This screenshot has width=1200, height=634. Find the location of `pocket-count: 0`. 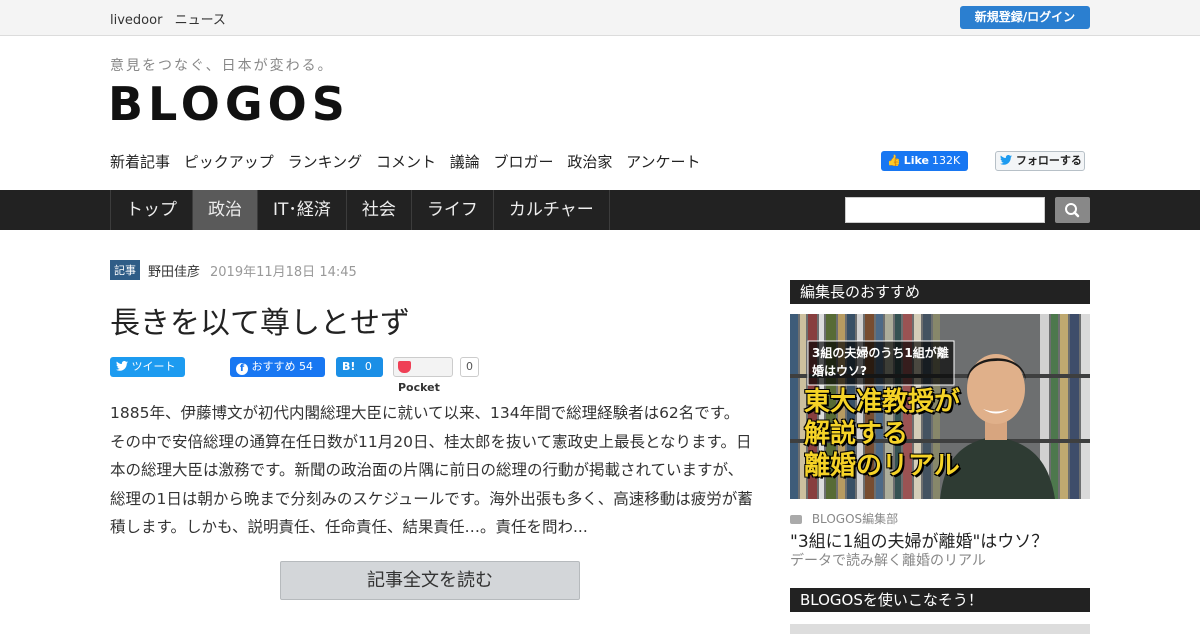

pocket-count: 0 is located at coordinates (469, 367).